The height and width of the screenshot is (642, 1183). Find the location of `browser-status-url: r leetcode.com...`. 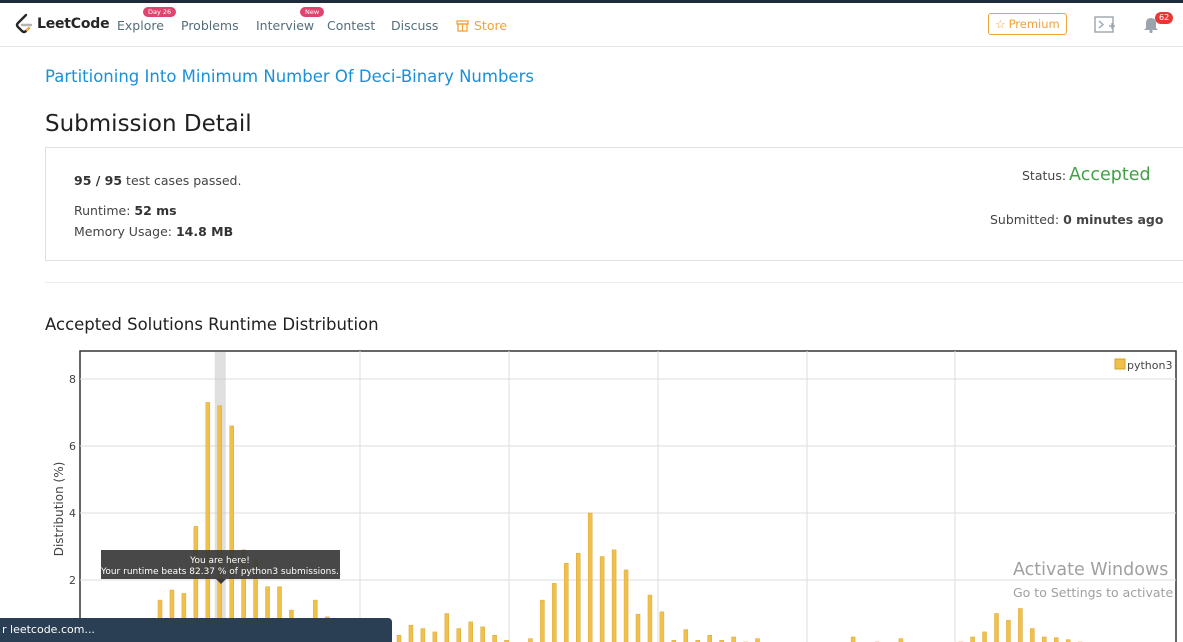

browser-status-url: r leetcode.com... is located at coordinates (196, 630).